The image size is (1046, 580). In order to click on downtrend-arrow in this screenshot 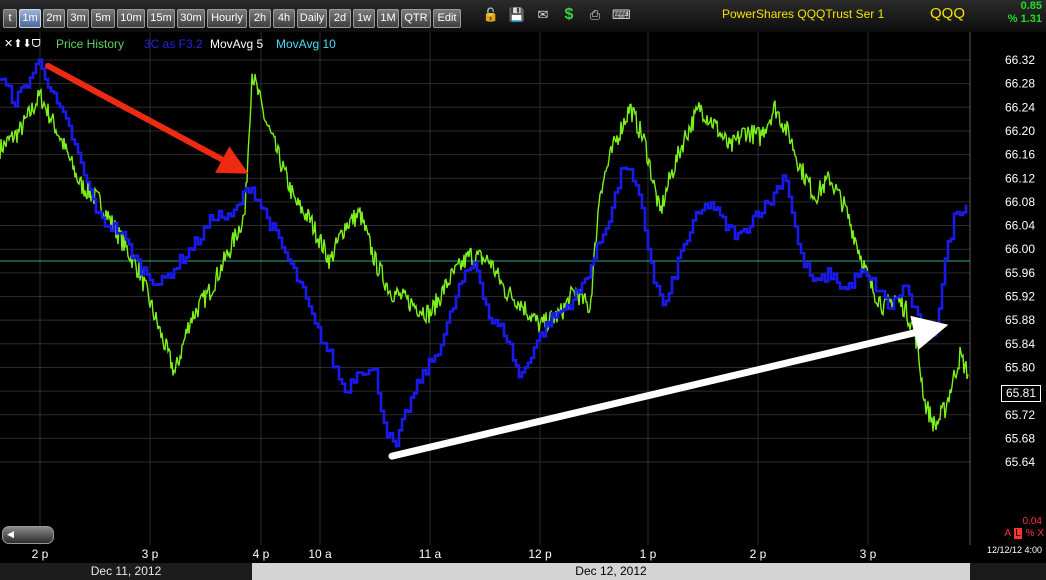, I will do `click(147, 118)`.